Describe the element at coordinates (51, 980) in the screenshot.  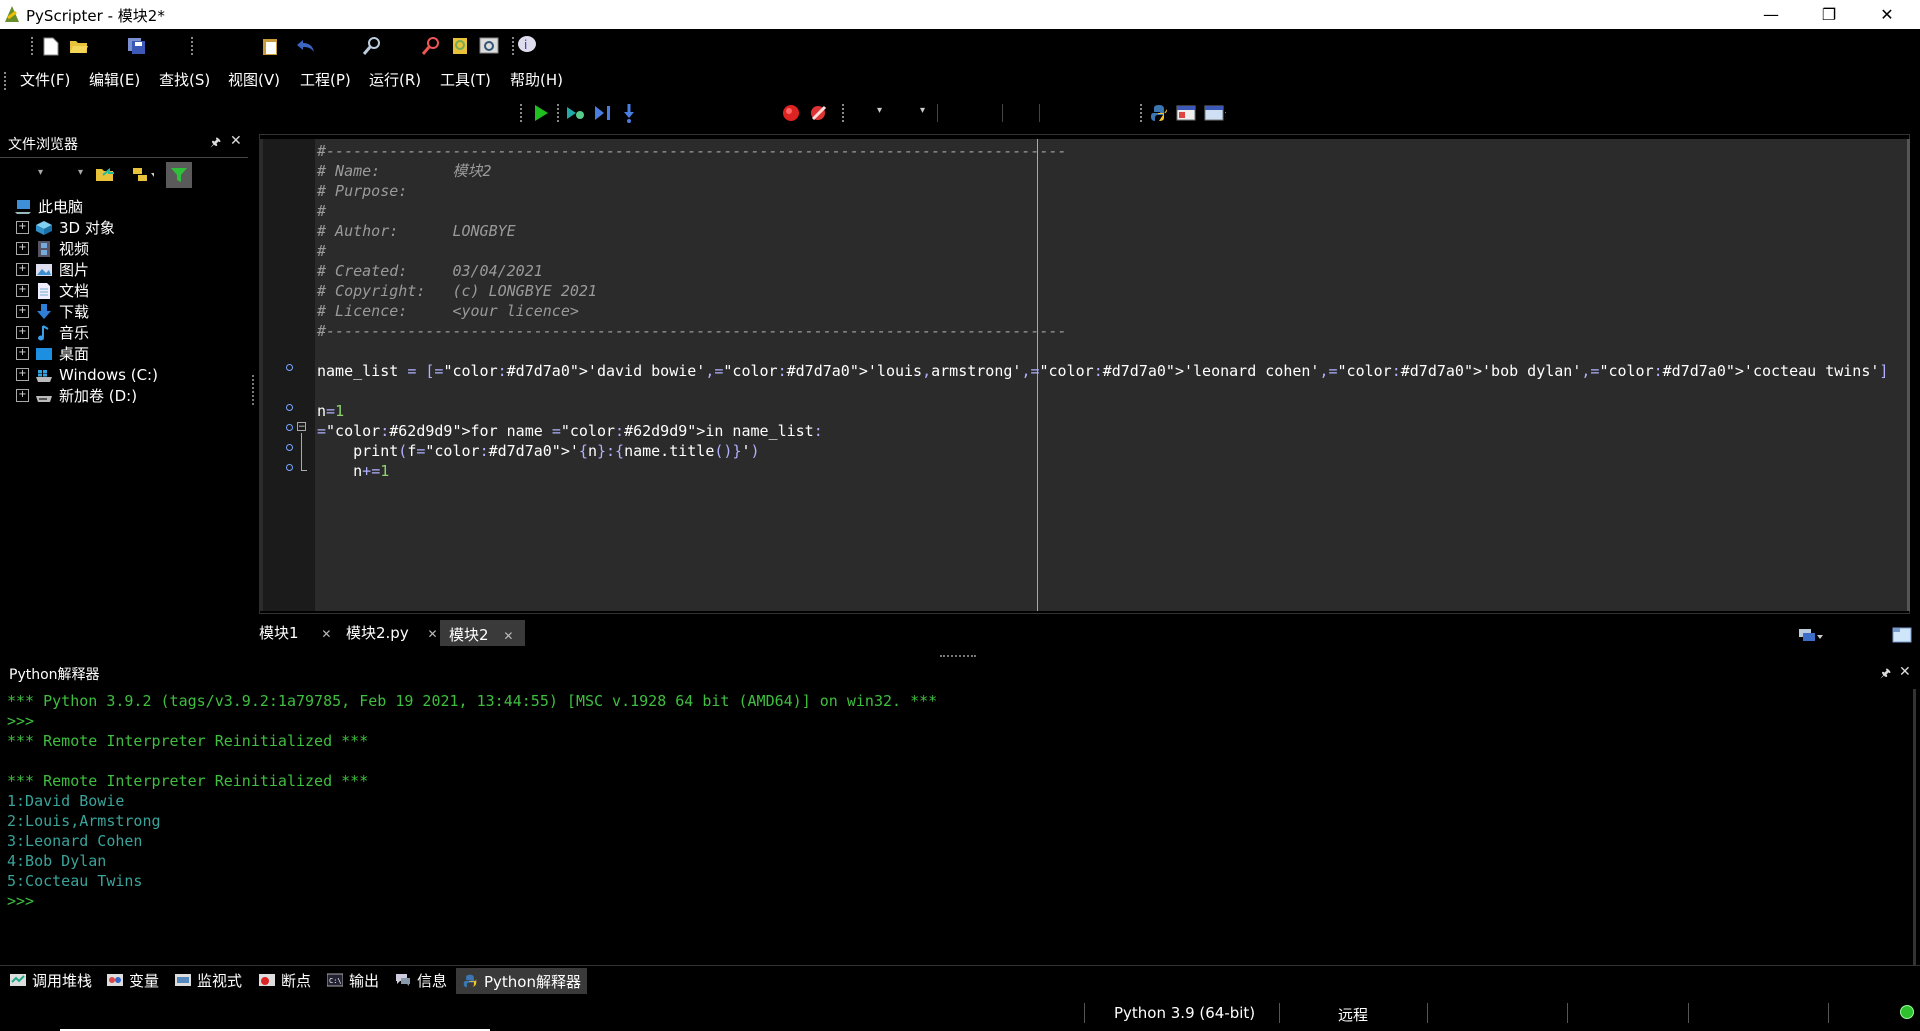
I see `tab-call-stack: 调用堆栈` at that location.